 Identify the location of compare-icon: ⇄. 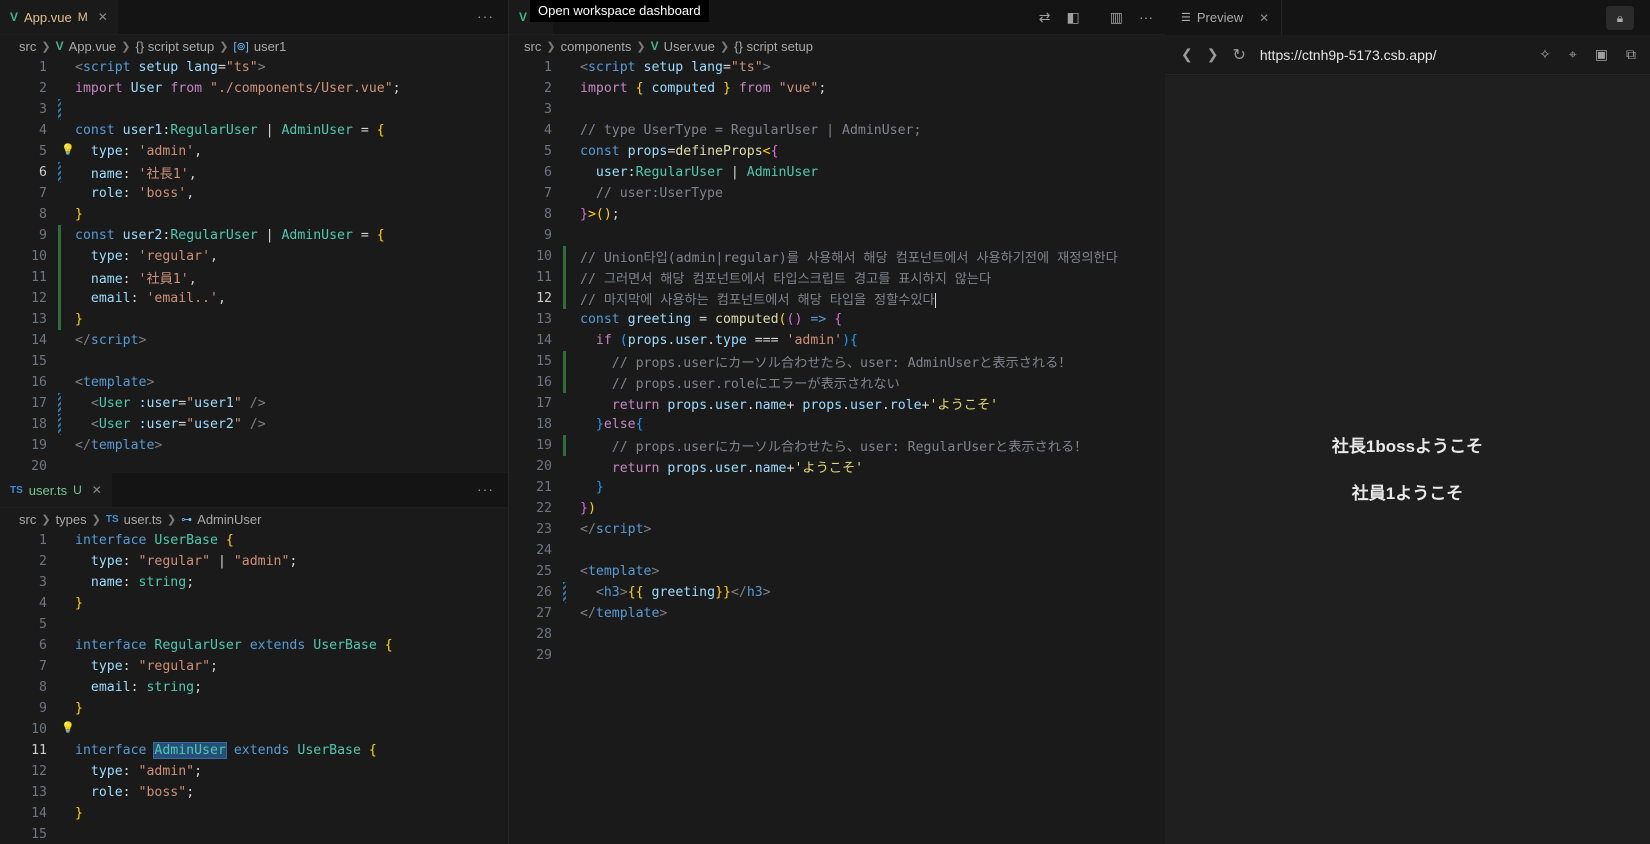
(1045, 17).